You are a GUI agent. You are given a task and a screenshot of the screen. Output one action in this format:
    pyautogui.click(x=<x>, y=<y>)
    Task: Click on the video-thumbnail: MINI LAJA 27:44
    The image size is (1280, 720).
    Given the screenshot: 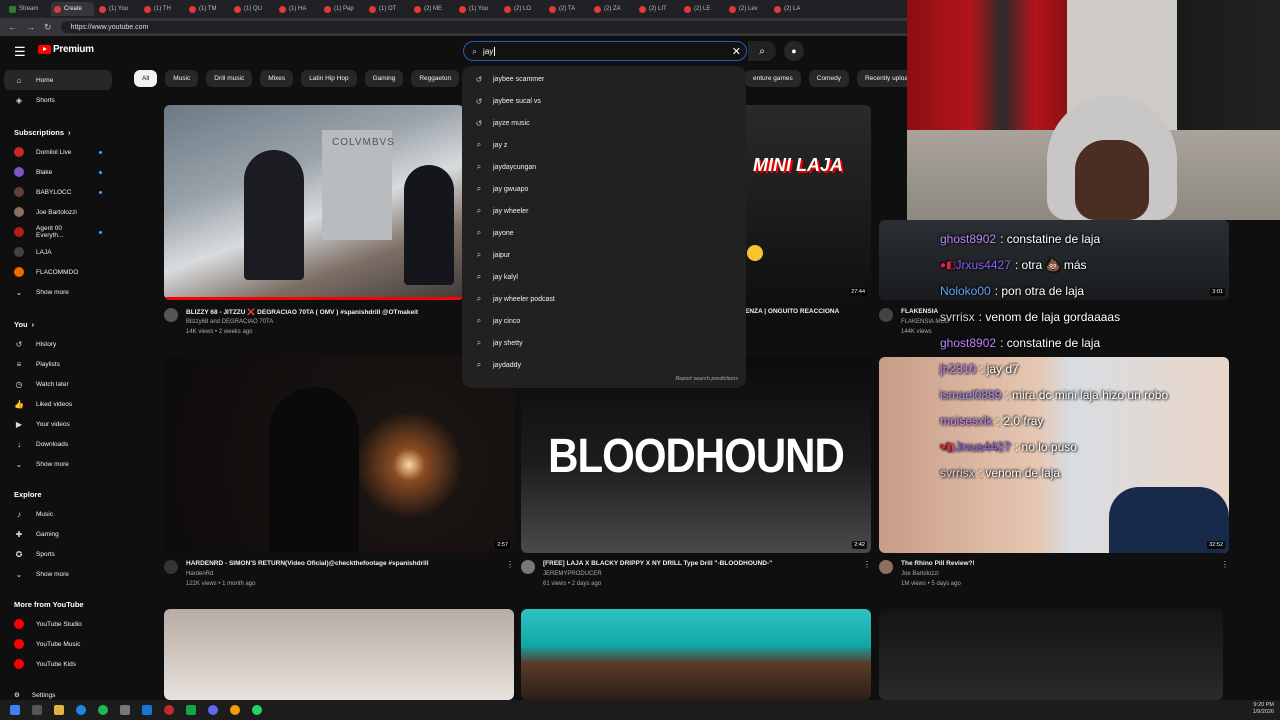 What is the action you would take?
    pyautogui.click(x=808, y=202)
    